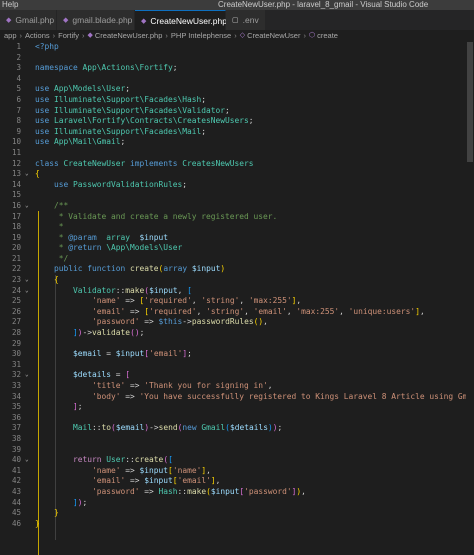 Image resolution: width=474 pixels, height=555 pixels. Describe the element at coordinates (237, 89) in the screenshot. I see `code-line: 5 use App\Models\User;` at that location.